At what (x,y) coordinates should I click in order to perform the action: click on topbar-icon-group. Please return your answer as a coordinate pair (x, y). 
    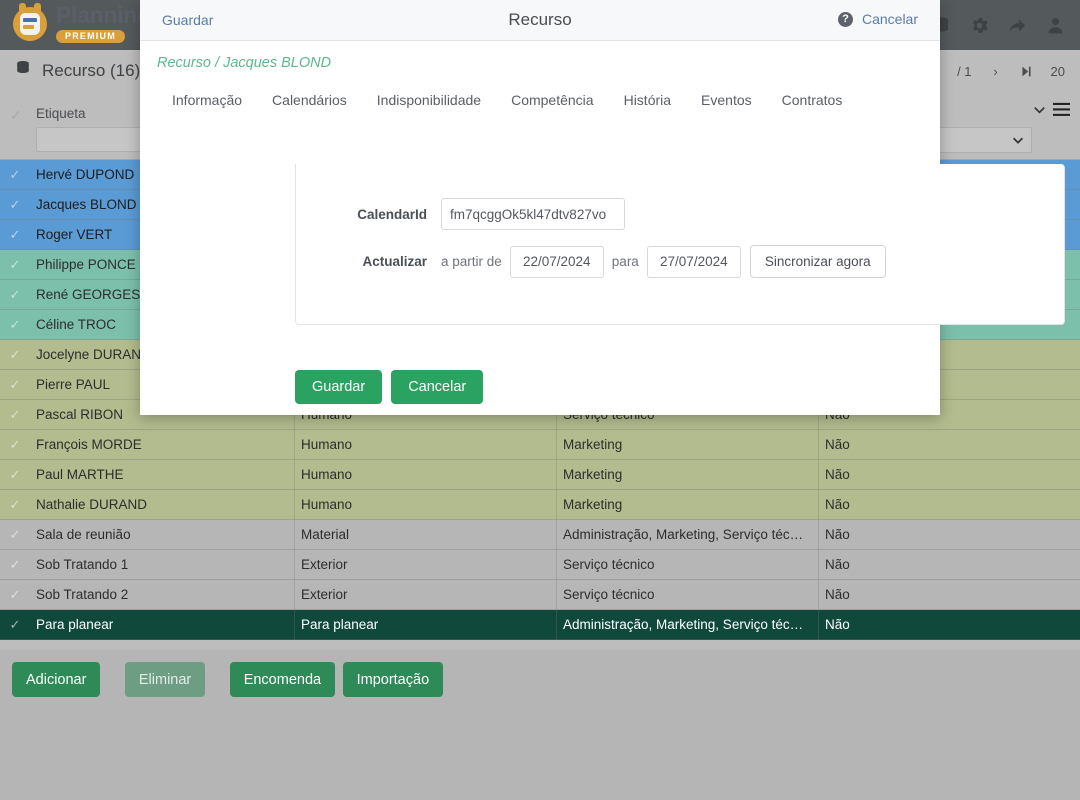
    Looking at the image, I should click on (998, 25).